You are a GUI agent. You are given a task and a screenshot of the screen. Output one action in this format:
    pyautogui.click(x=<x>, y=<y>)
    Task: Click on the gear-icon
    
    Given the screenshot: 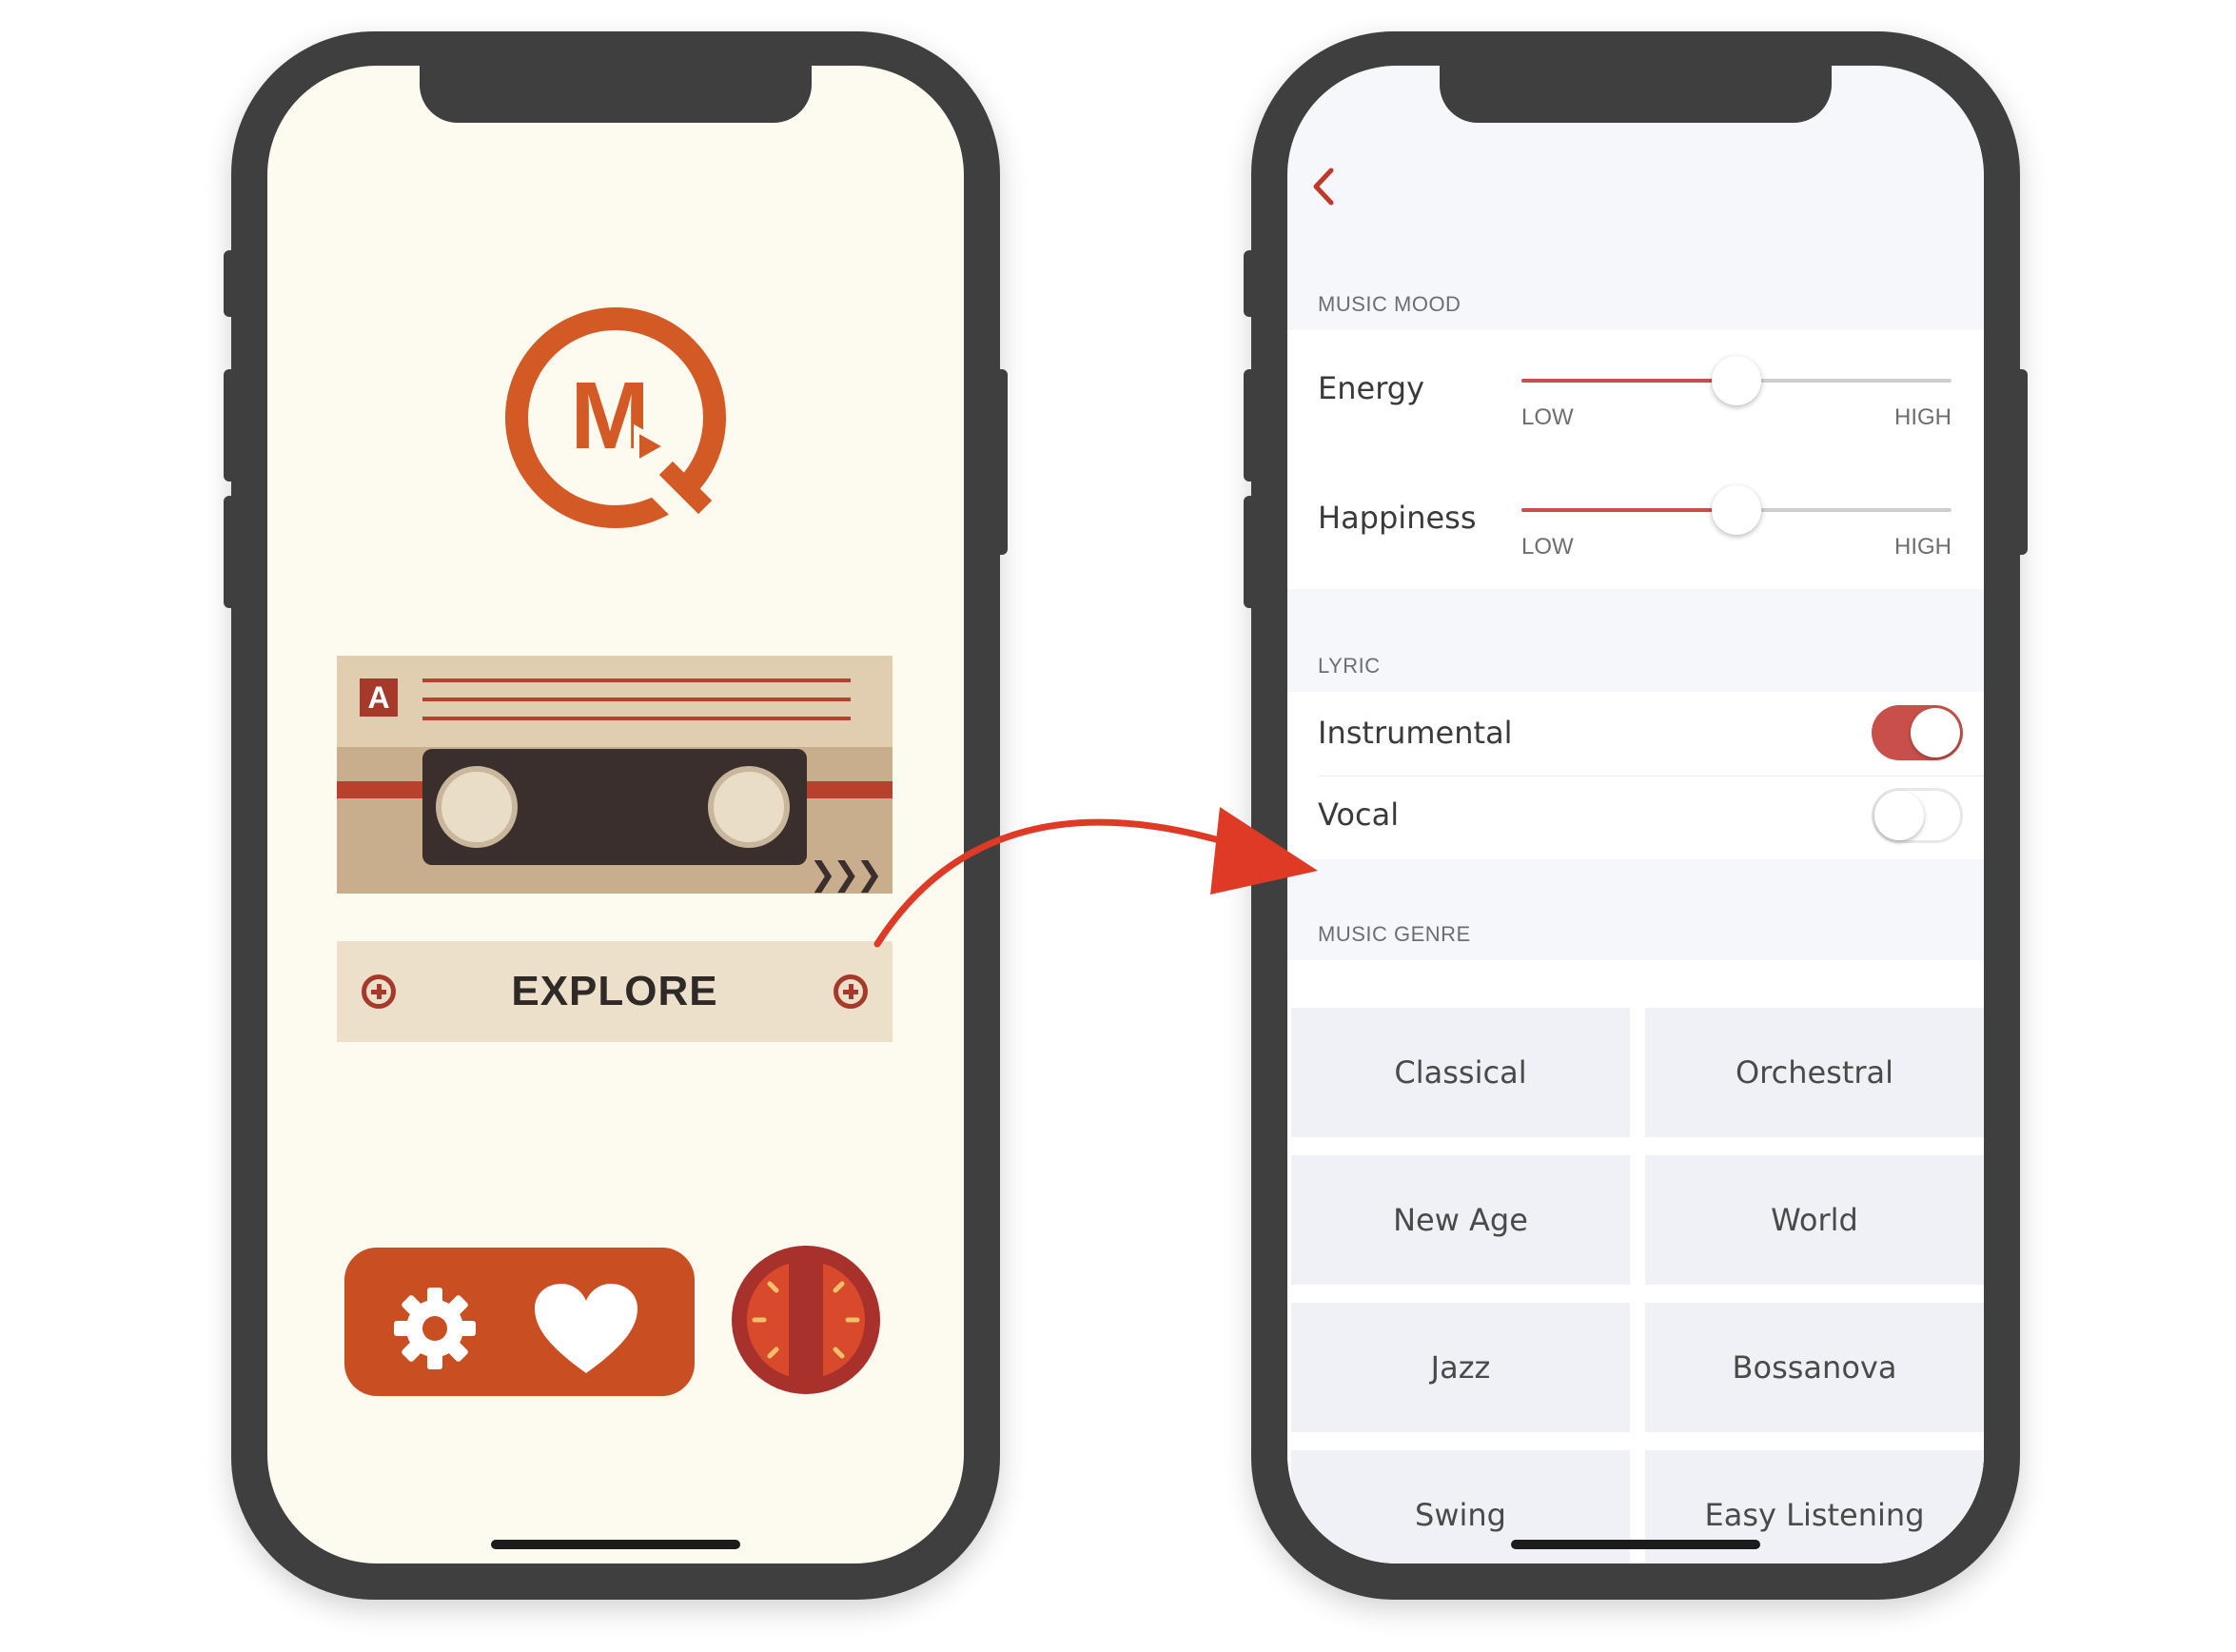 What is the action you would take?
    pyautogui.click(x=435, y=1329)
    